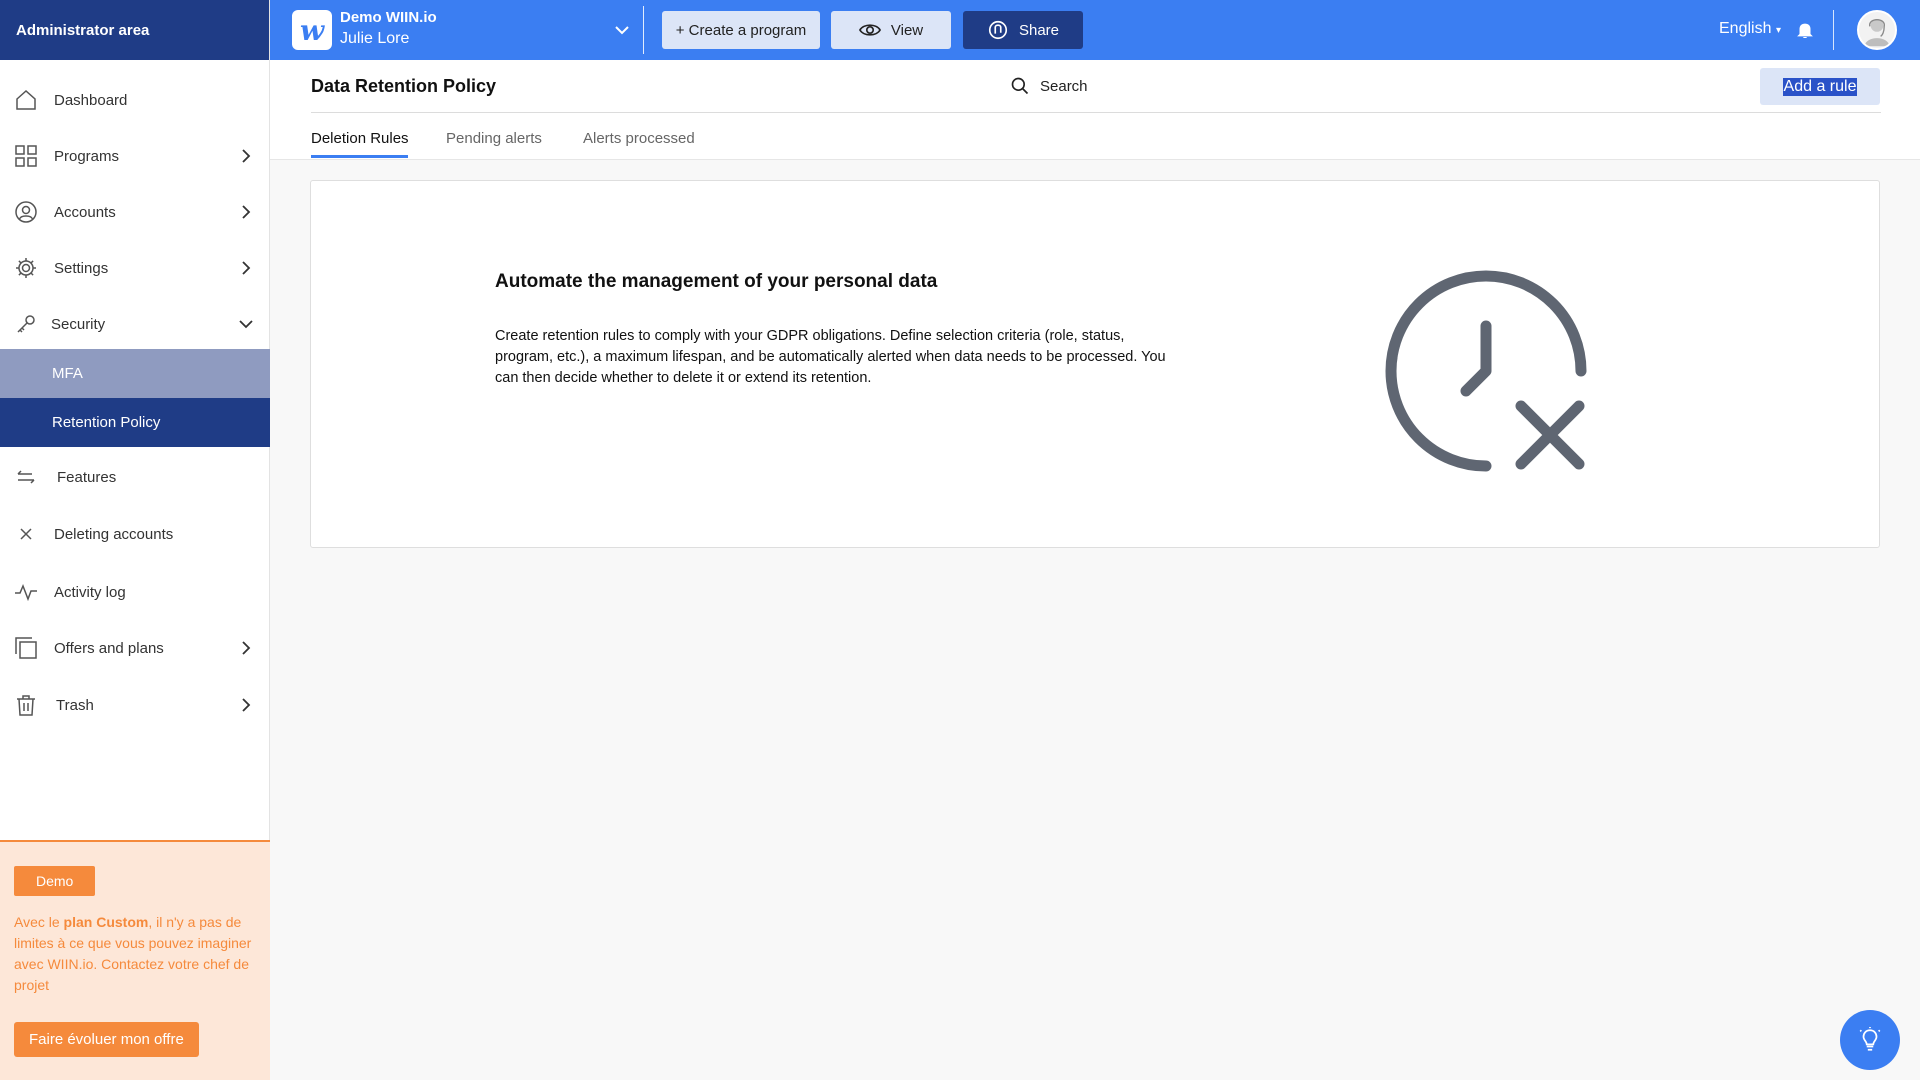  What do you see at coordinates (388, 17) in the screenshot?
I see `organization-name: Demo WIIN.io` at bounding box center [388, 17].